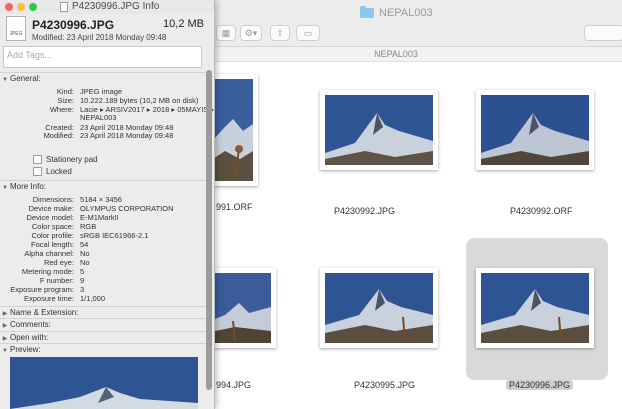 The width and height of the screenshot is (622, 409). What do you see at coordinates (48, 298) in the screenshot?
I see `meta-key: Exposure time:` at bounding box center [48, 298].